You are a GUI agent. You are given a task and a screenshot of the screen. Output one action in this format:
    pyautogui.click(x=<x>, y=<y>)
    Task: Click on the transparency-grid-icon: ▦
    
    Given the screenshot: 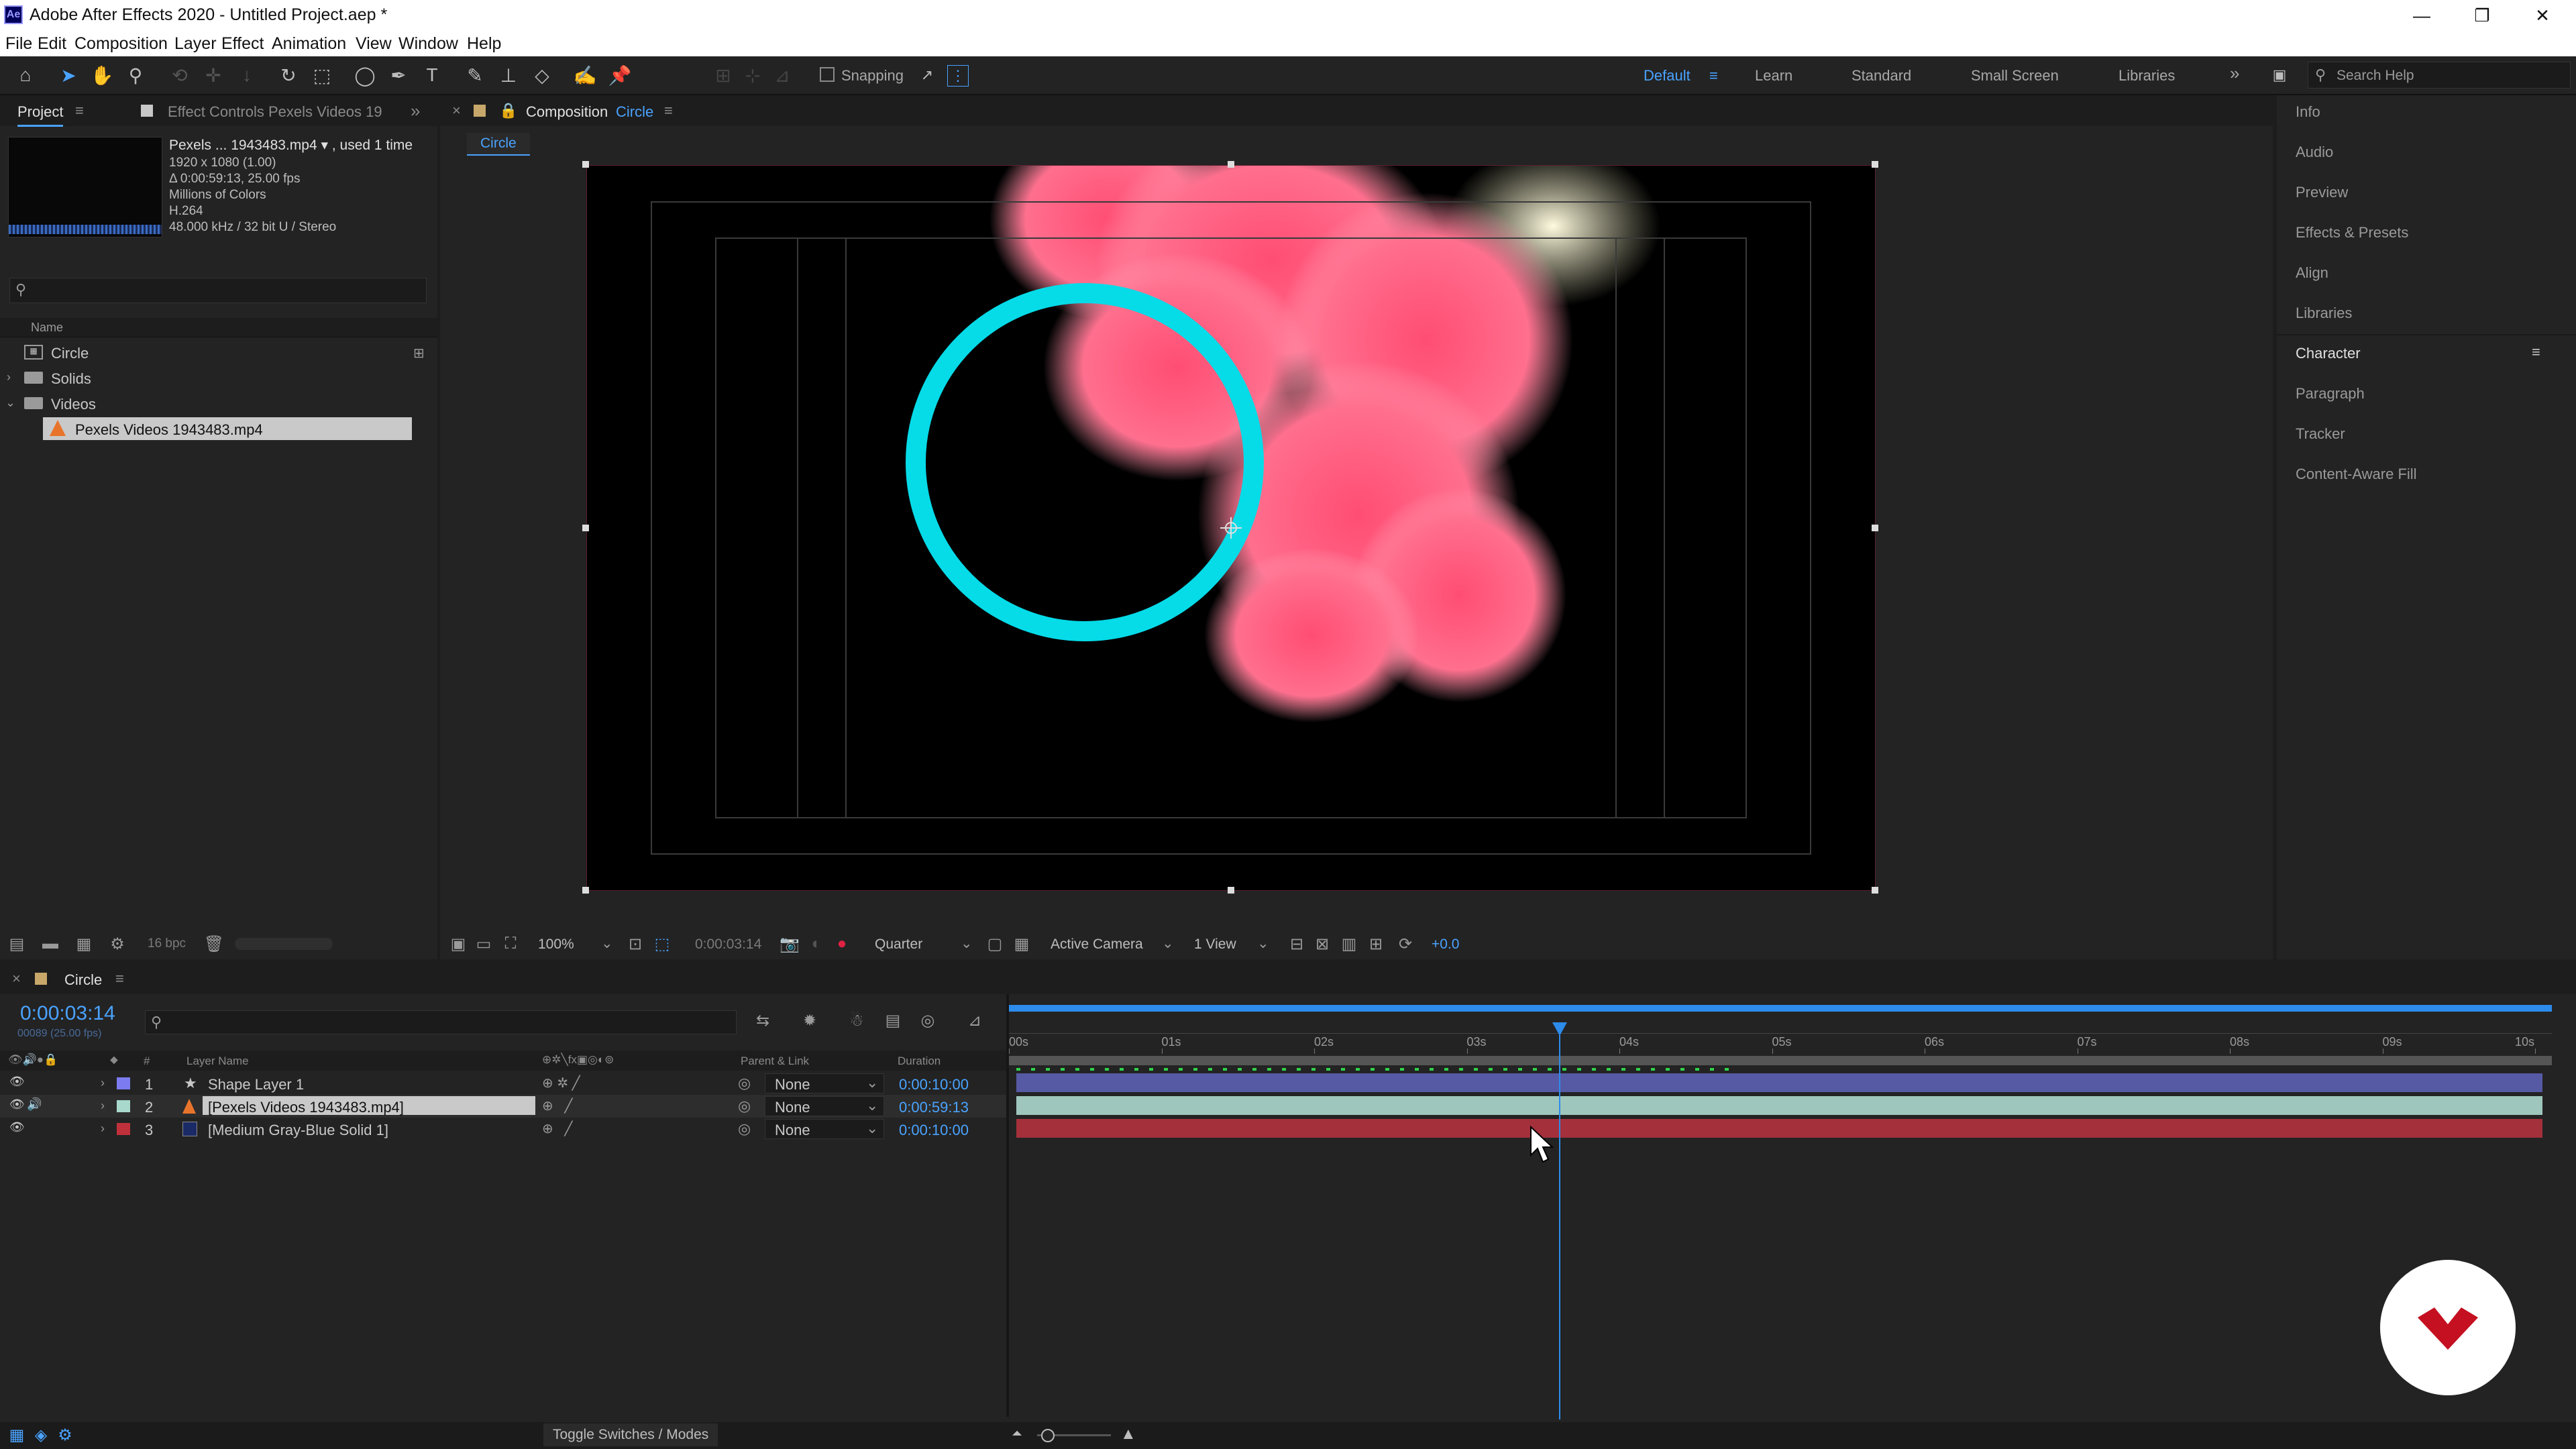 What is the action you would take?
    pyautogui.click(x=1022, y=944)
    